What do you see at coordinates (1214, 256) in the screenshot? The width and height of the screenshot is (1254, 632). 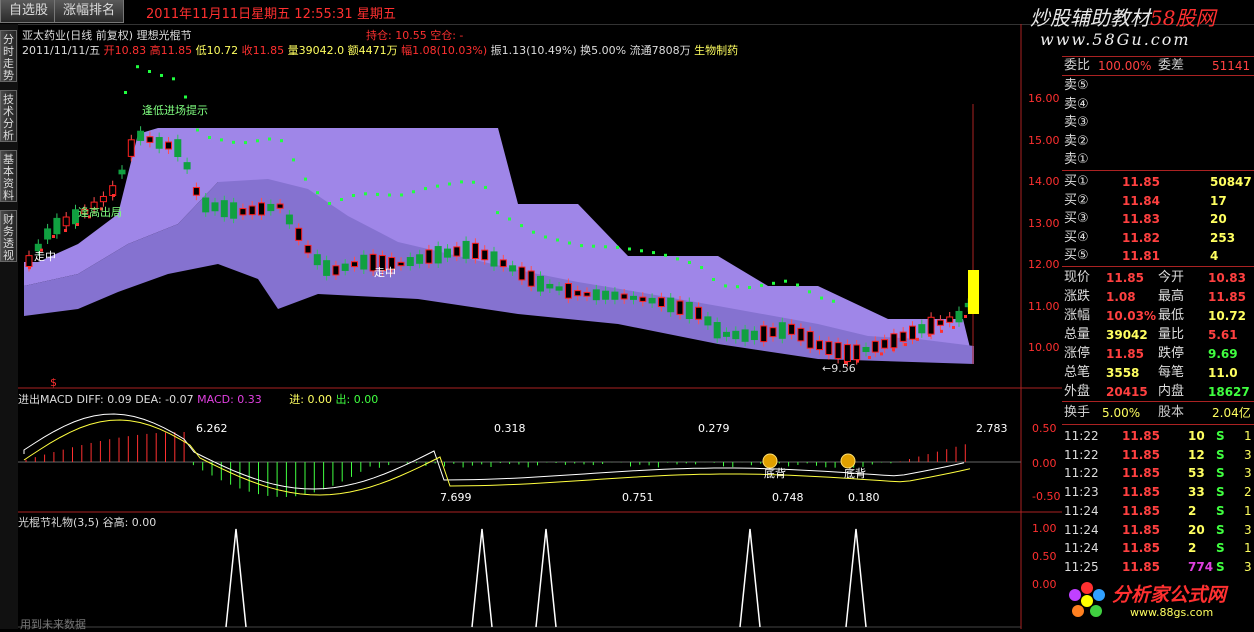 I see `buy-volume: 4` at bounding box center [1214, 256].